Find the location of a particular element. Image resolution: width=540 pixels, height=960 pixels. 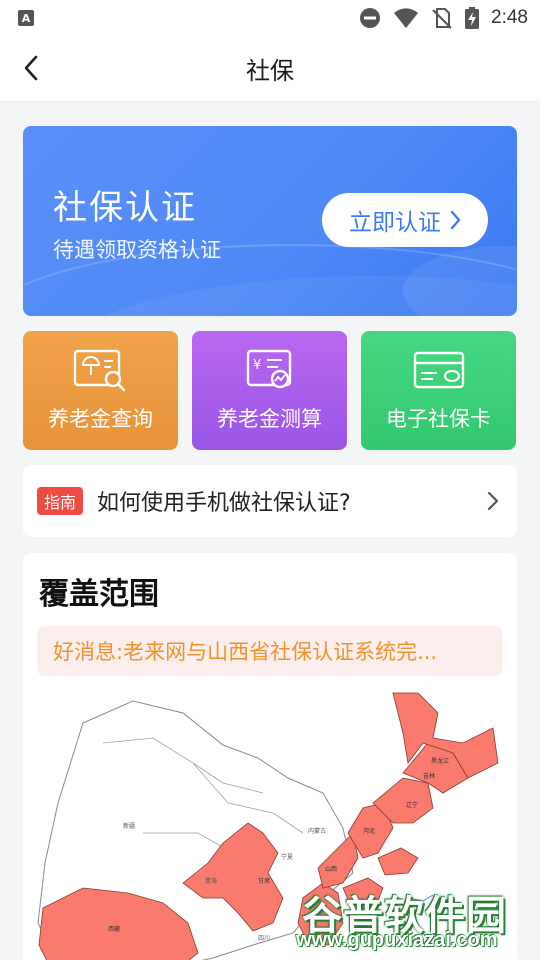

tile-pension-query: 养老金查询 is located at coordinates (100, 390).